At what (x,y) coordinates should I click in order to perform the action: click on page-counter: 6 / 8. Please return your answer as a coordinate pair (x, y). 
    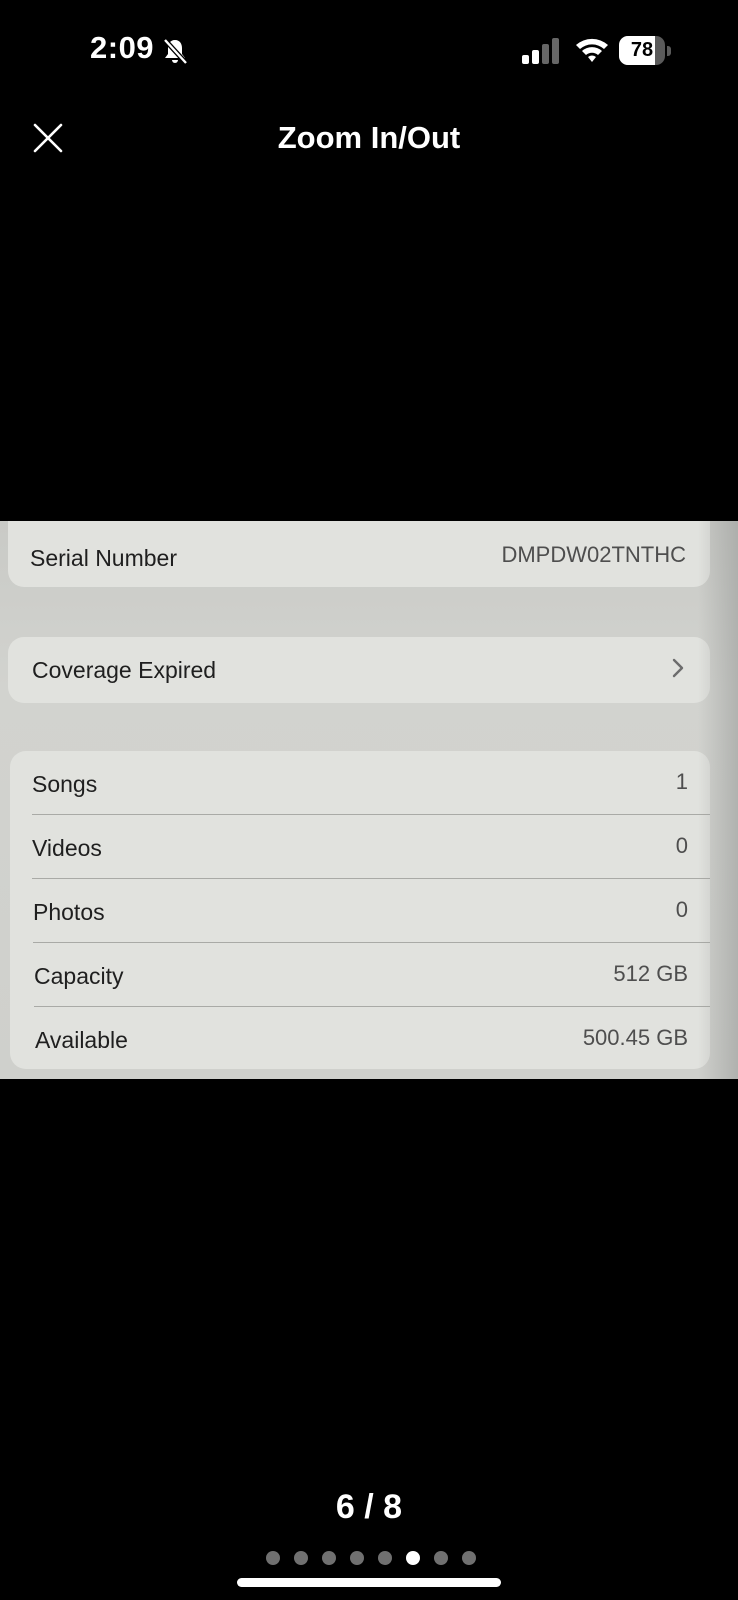
    Looking at the image, I should click on (369, 1507).